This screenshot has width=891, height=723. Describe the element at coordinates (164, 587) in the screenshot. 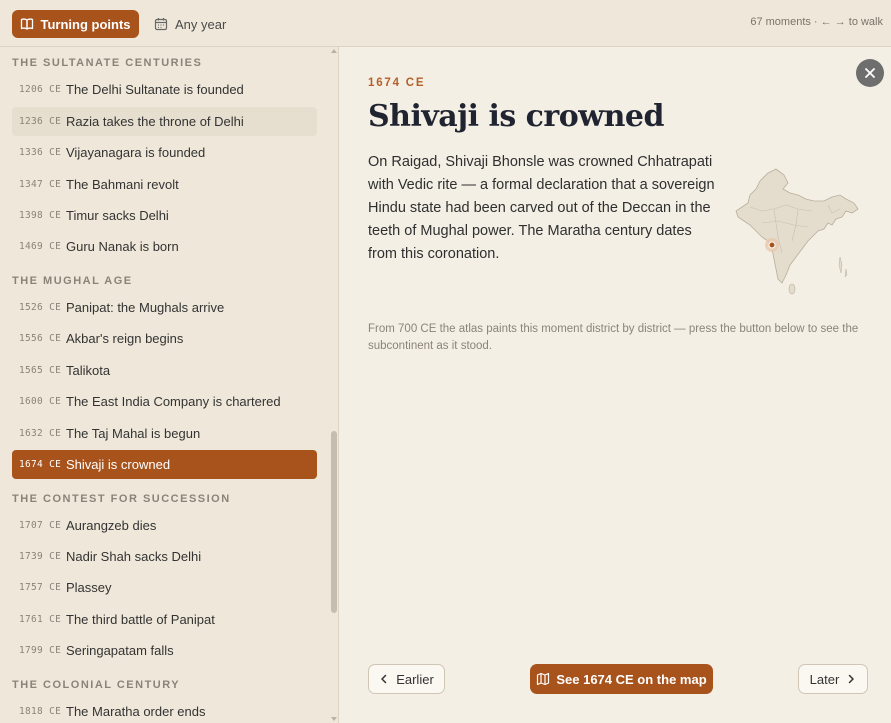

I see `event-item: 1757 CE Plassey` at that location.